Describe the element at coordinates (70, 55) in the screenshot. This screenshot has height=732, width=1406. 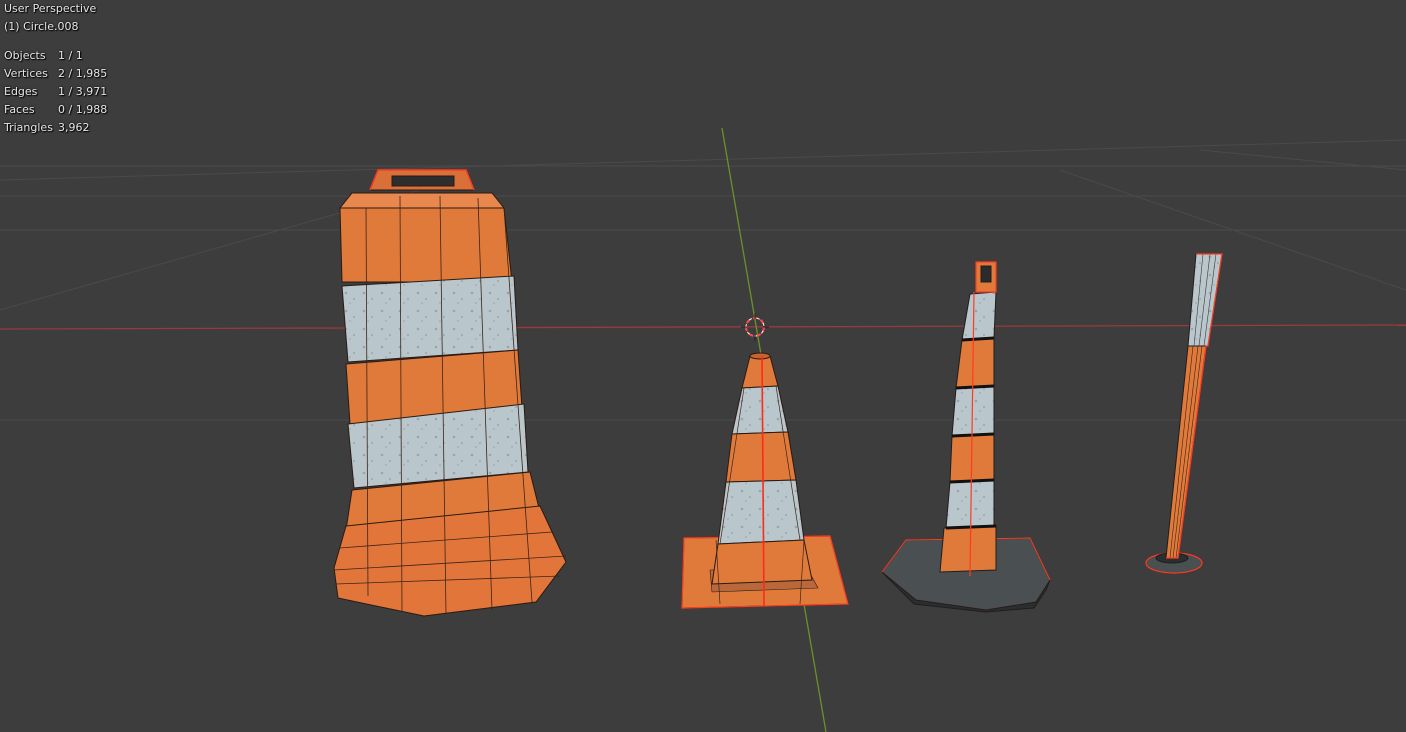
I see `stat-value: 1 / 1` at that location.